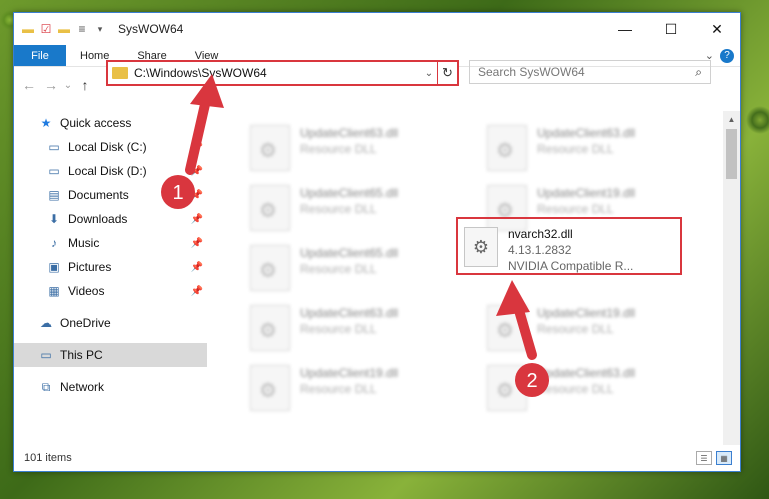  I want to click on sidebar-item-label: Local Disk (C:), so click(107, 147).